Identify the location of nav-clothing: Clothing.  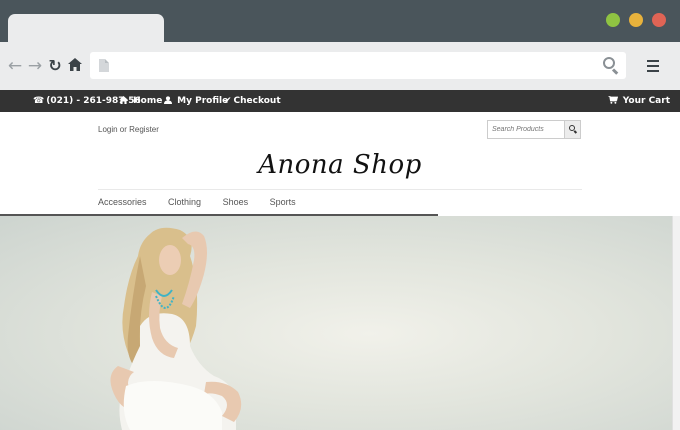
(184, 202).